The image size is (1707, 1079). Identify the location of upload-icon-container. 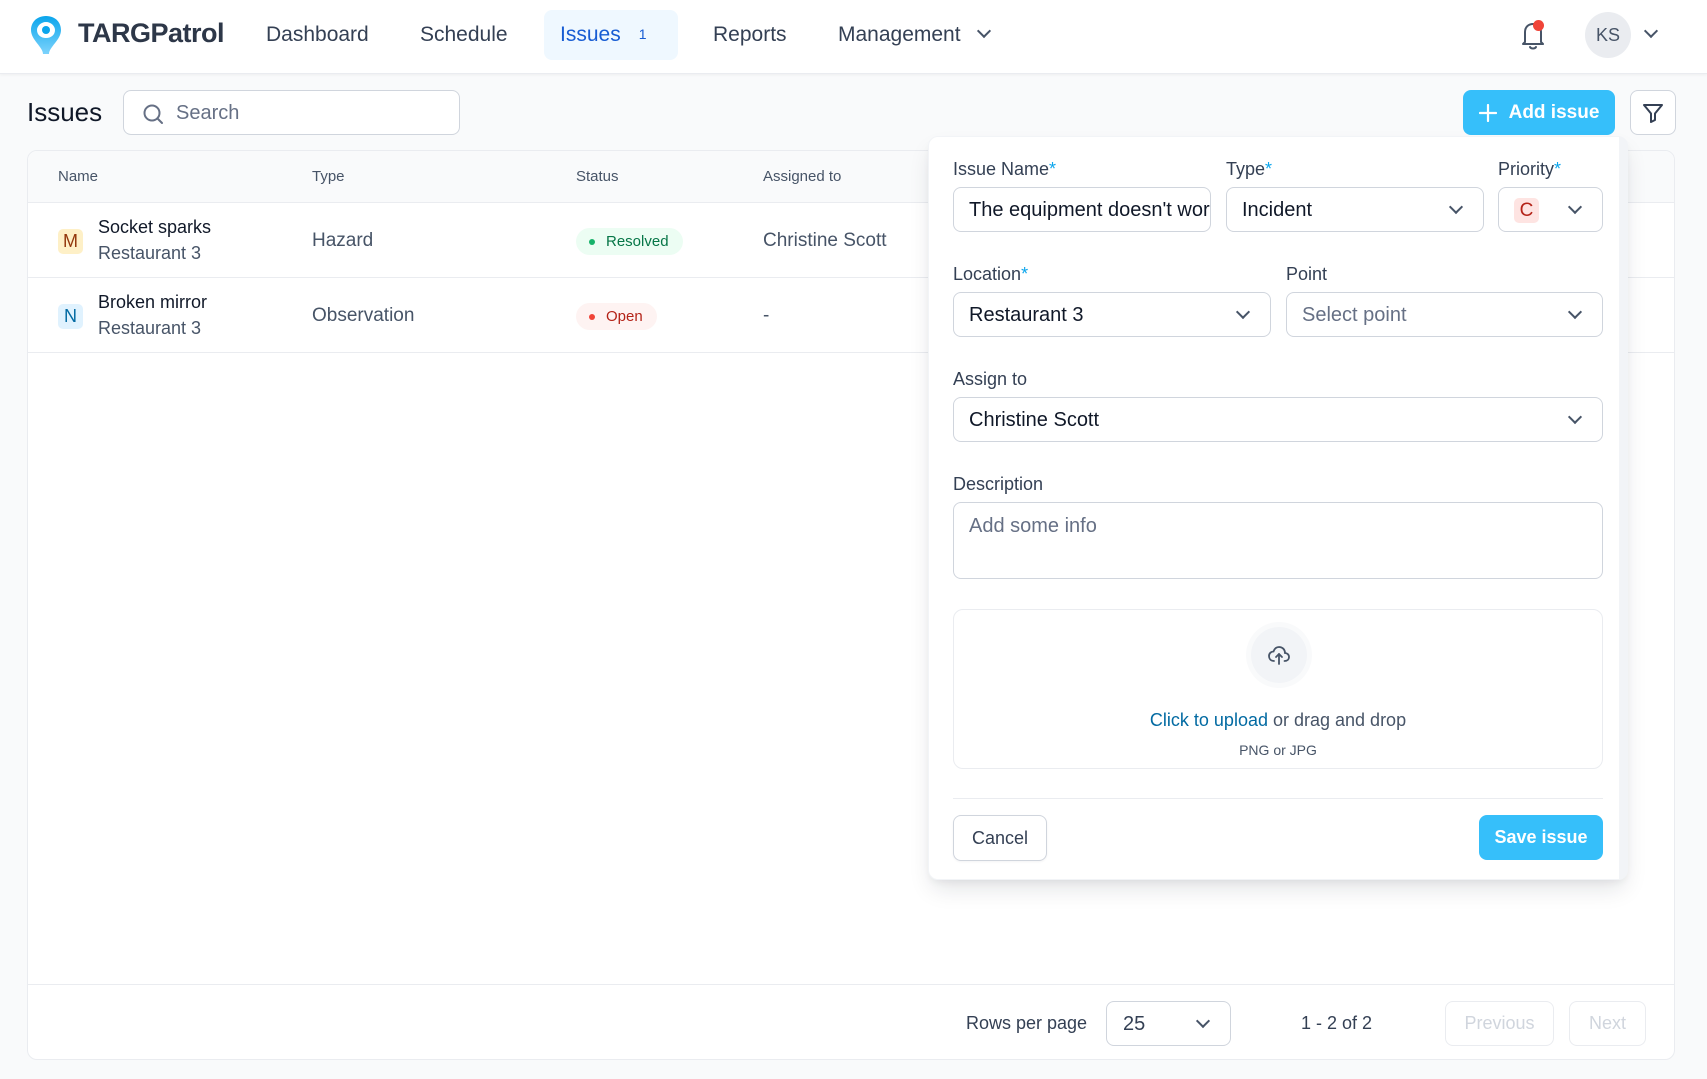
(1279, 655).